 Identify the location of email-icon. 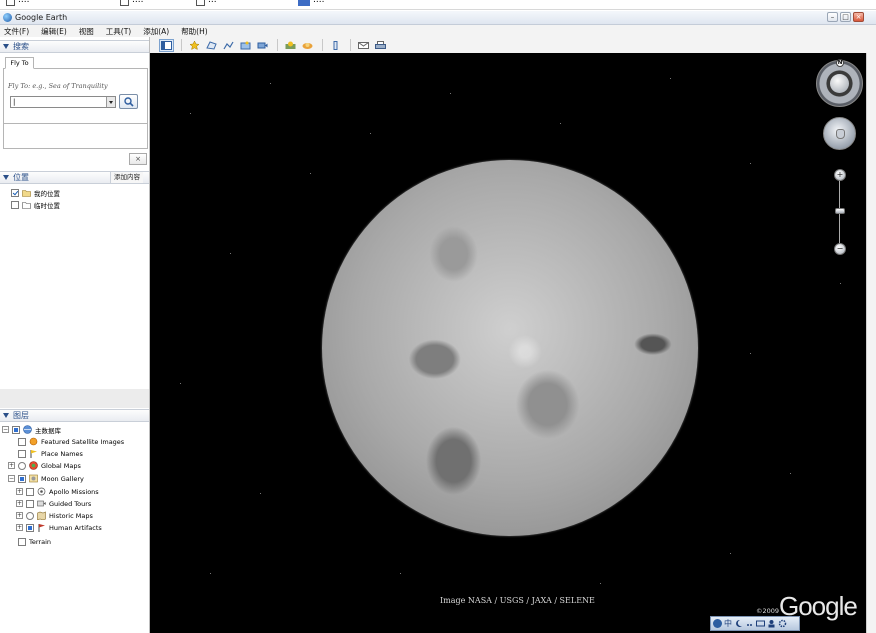
(363, 45).